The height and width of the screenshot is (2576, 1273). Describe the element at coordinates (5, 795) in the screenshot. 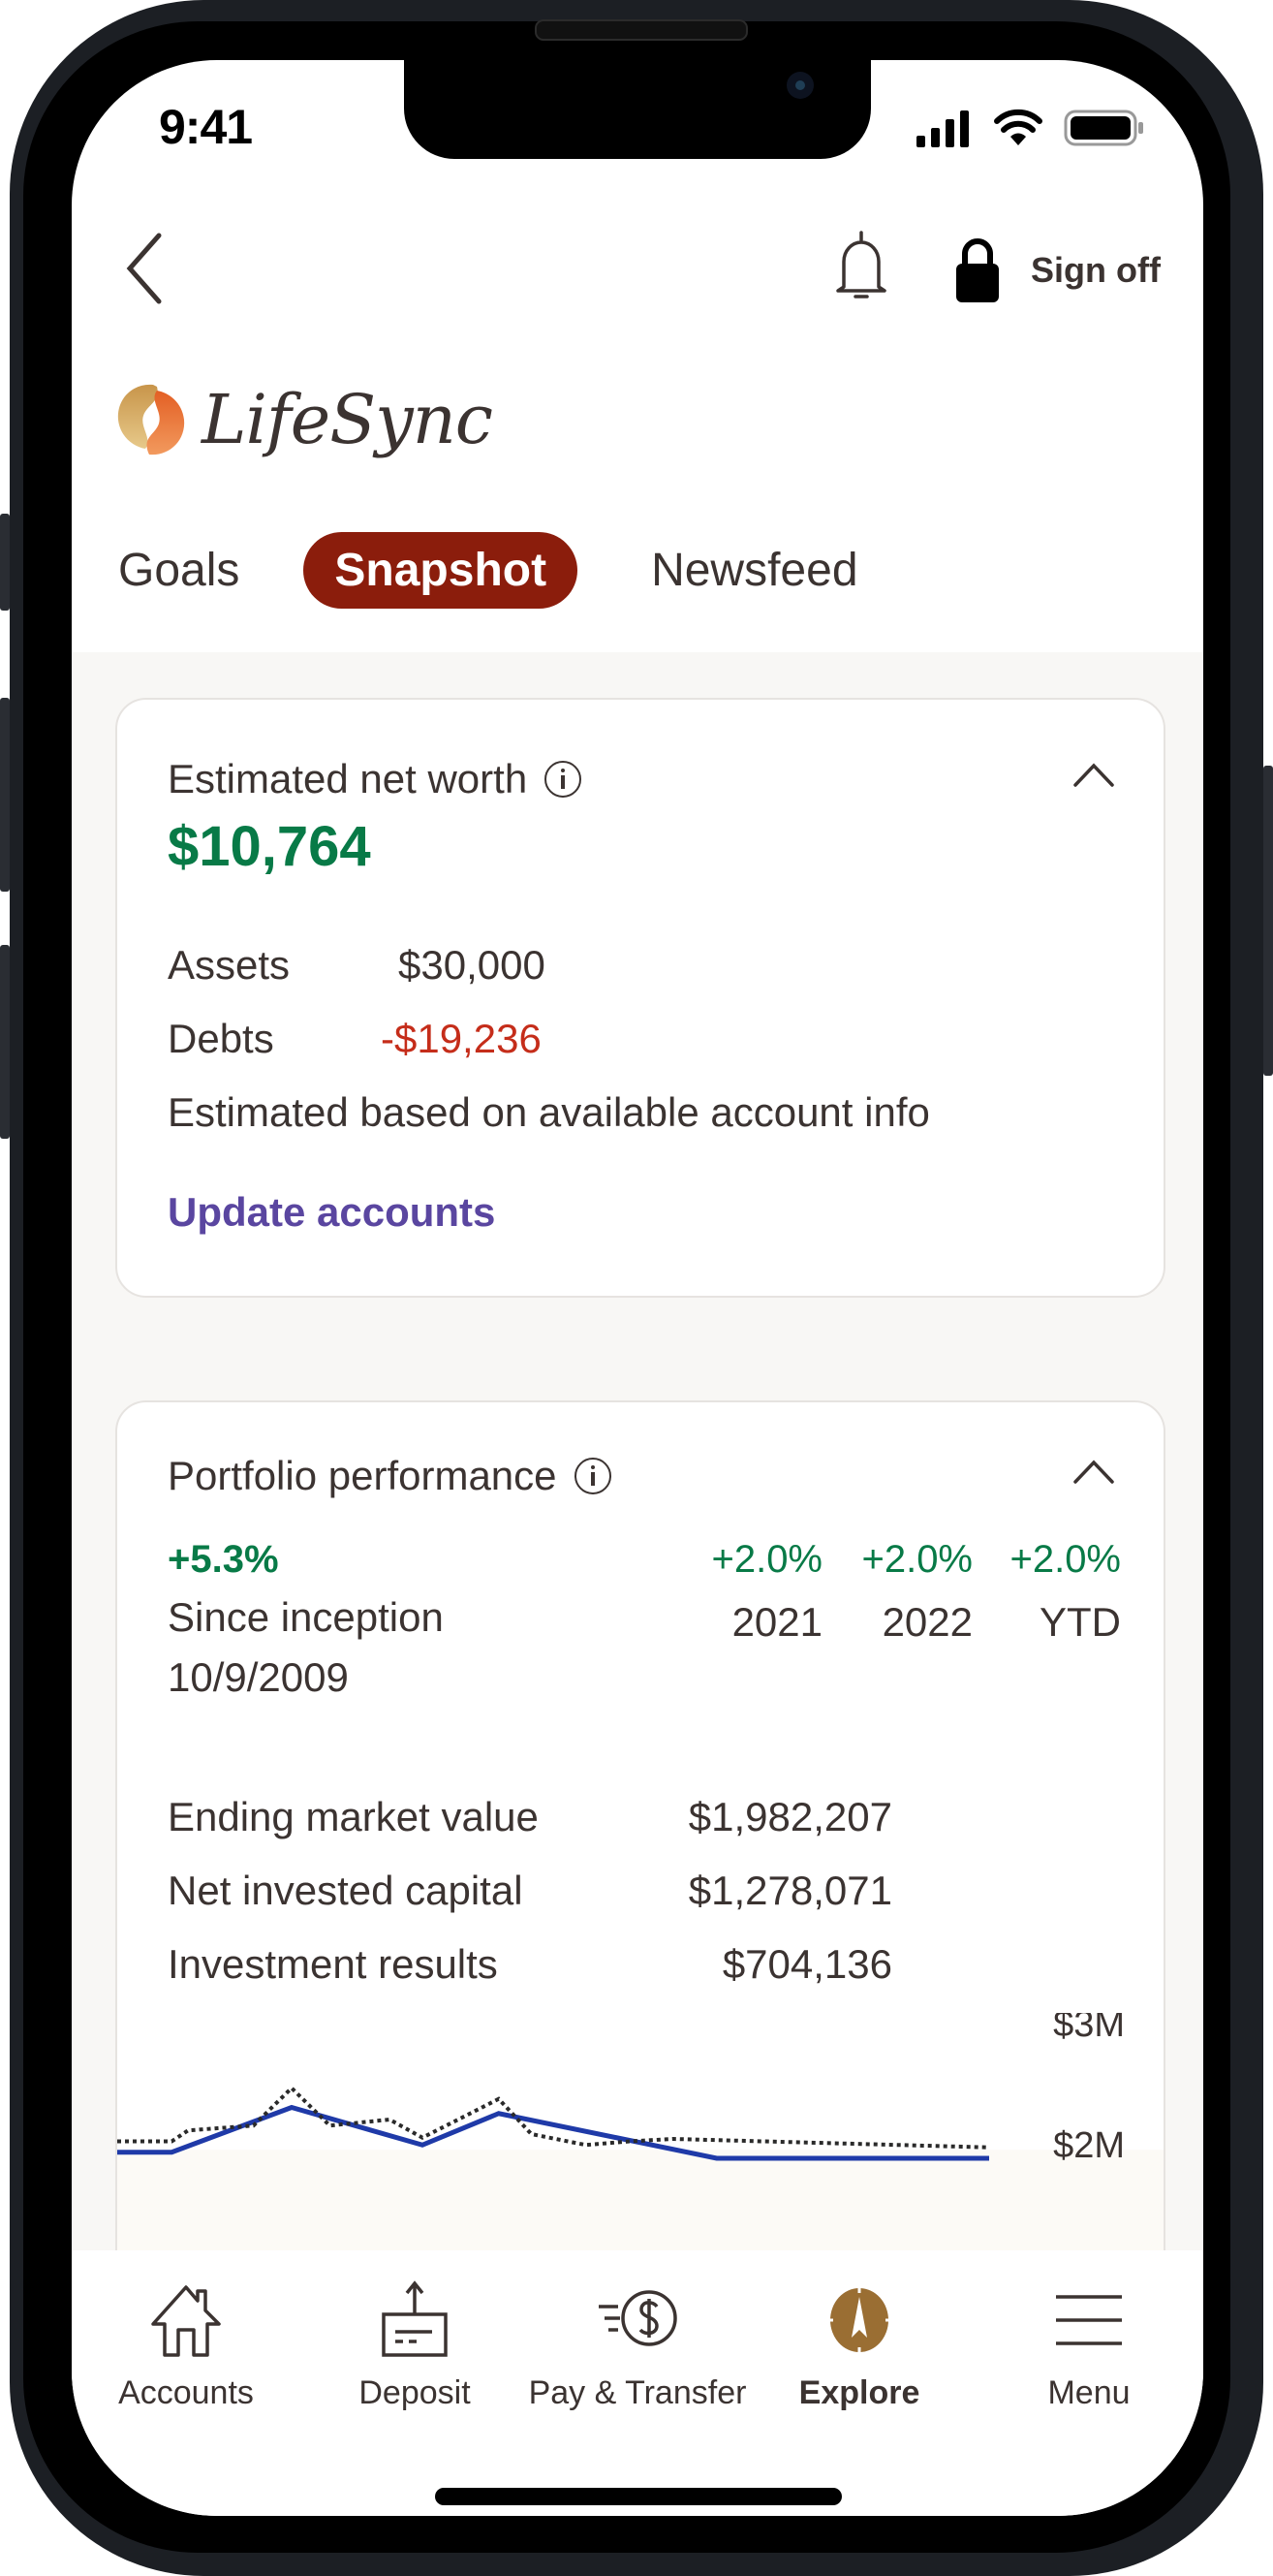

I see `volume-up-button` at that location.